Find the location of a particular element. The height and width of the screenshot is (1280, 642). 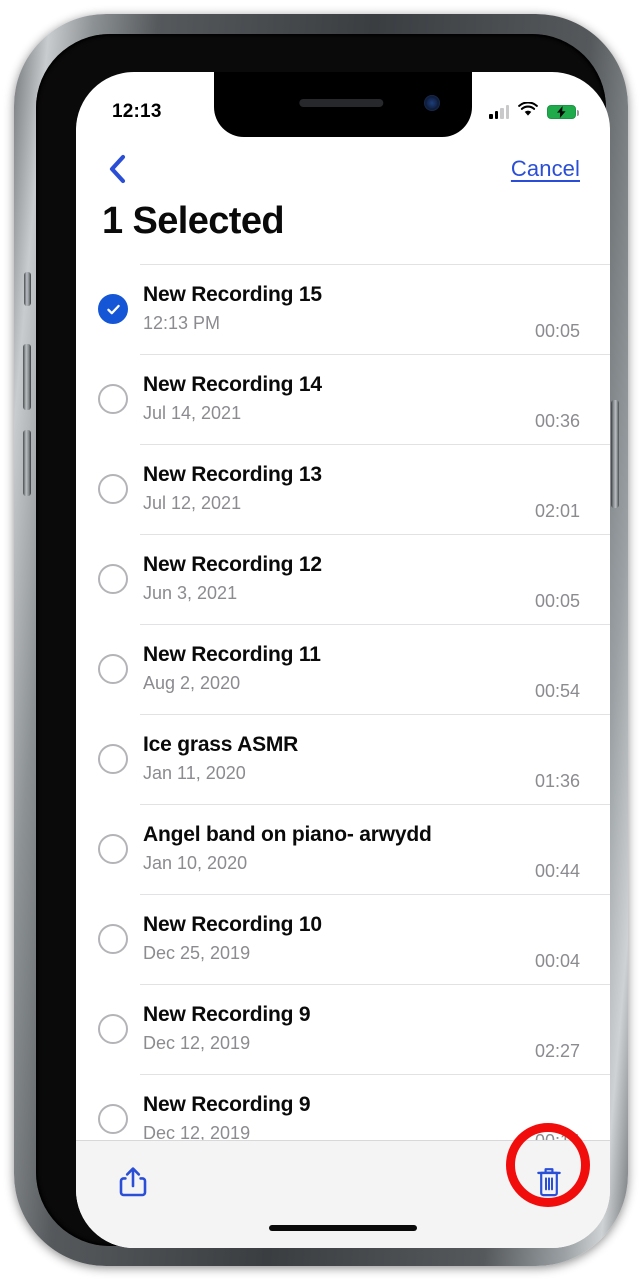

list-item-duration: 00:36 is located at coordinates (557, 421).